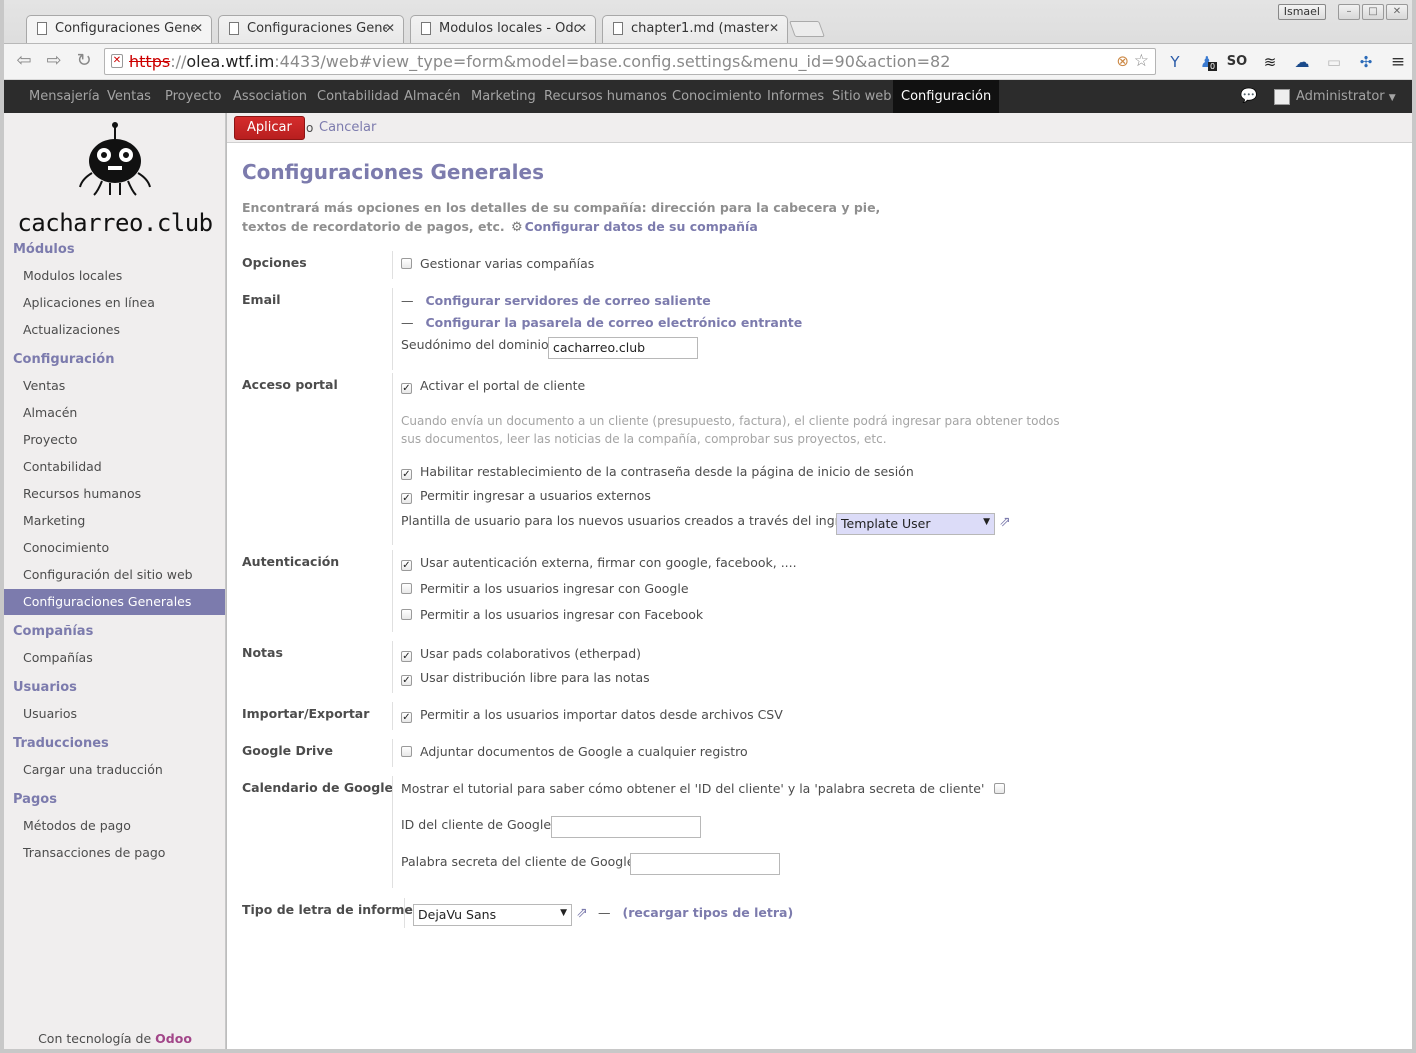 This screenshot has height=1053, width=1416. What do you see at coordinates (114, 853) in the screenshot?
I see `sidebar-item-transacciones-de-pago: Transacciones de pago` at bounding box center [114, 853].